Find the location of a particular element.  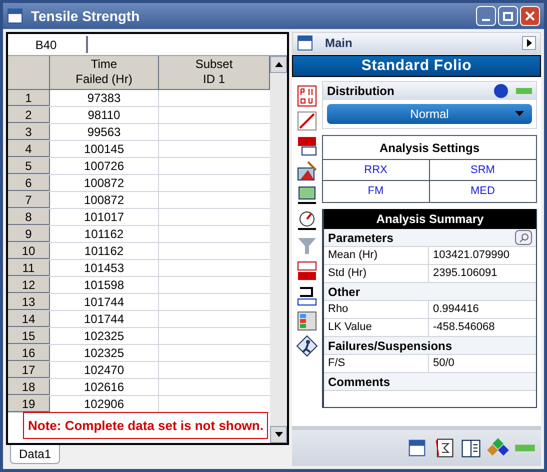

caret-icon is located at coordinates (529, 43).